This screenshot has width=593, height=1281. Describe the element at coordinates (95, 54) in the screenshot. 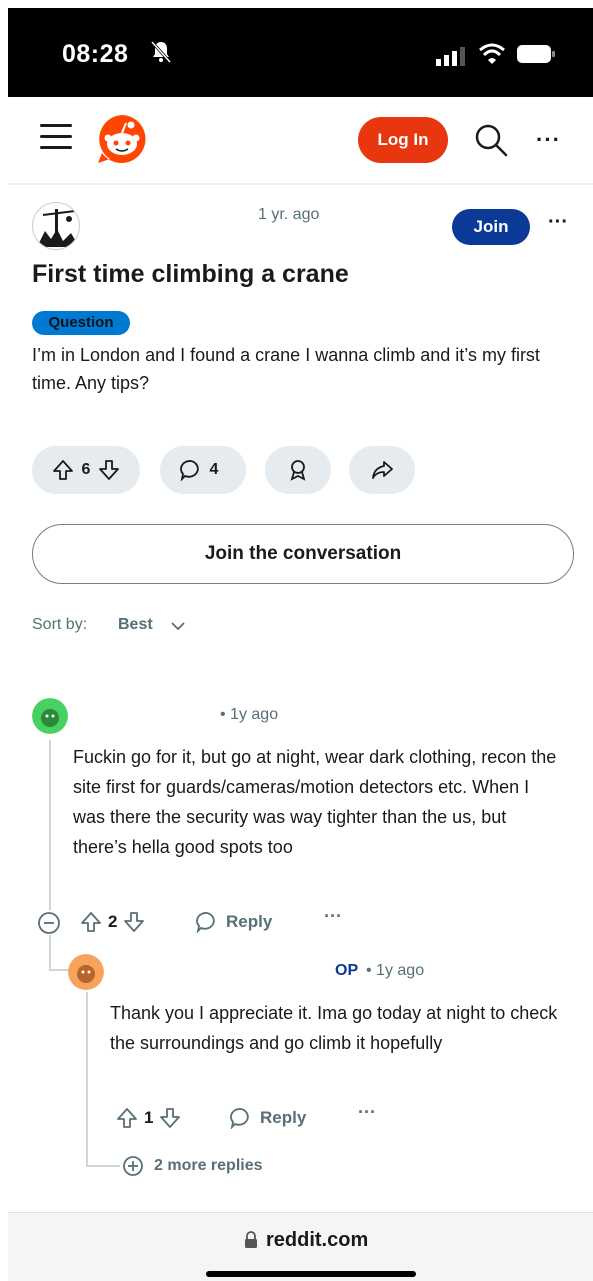

I see `status-time: 08:28` at that location.